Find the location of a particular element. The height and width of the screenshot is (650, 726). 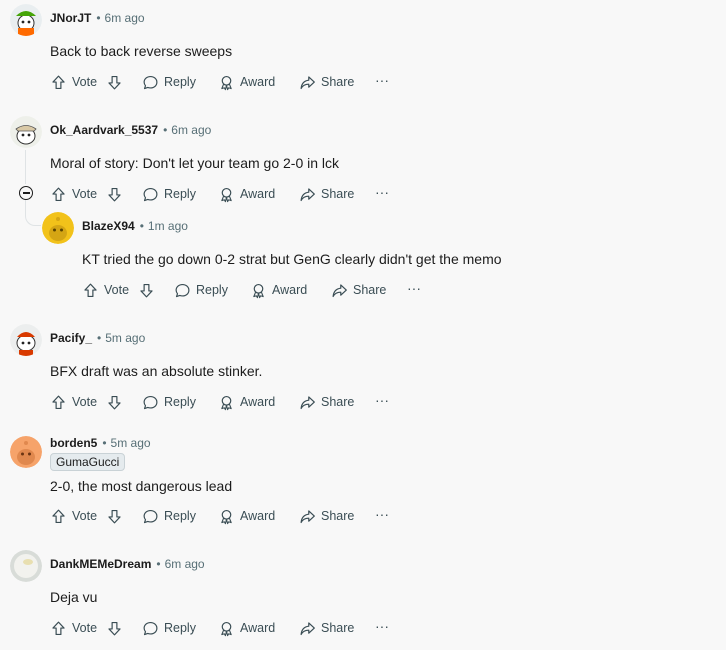

comment-author: Ok_Aardvark_5537 is located at coordinates (104, 130).